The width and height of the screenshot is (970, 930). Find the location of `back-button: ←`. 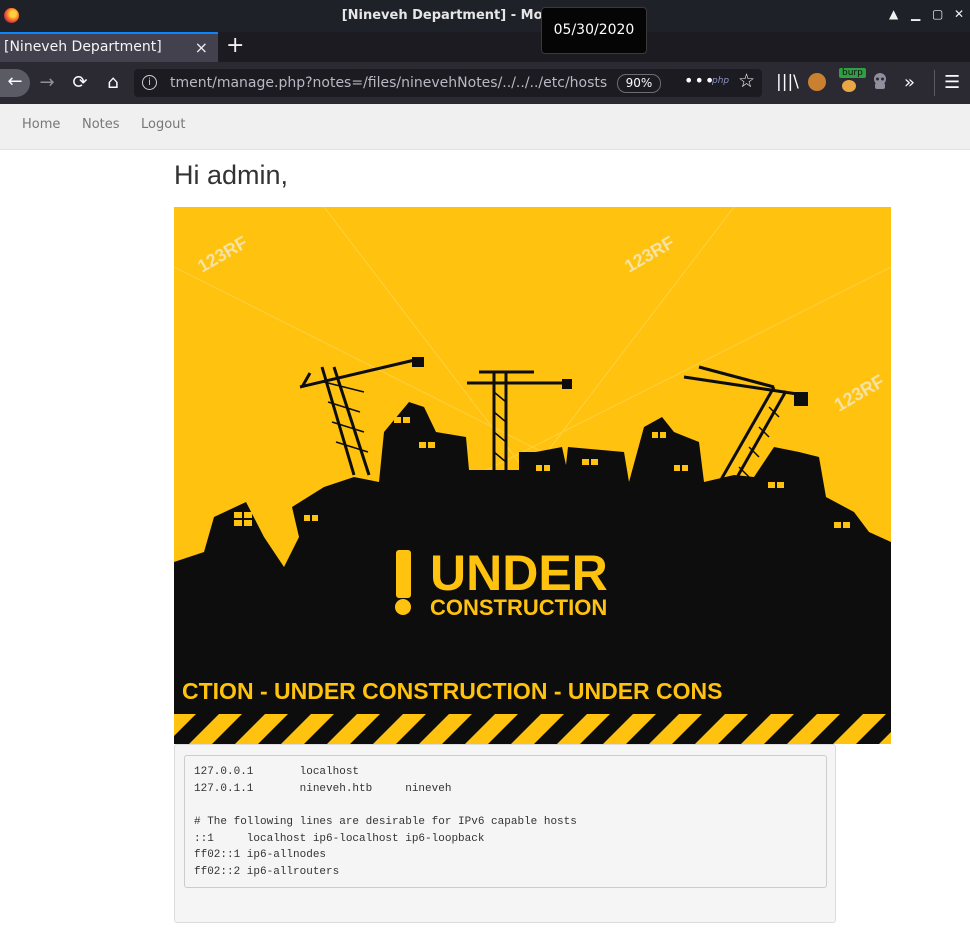

back-button: ← is located at coordinates (15, 83).